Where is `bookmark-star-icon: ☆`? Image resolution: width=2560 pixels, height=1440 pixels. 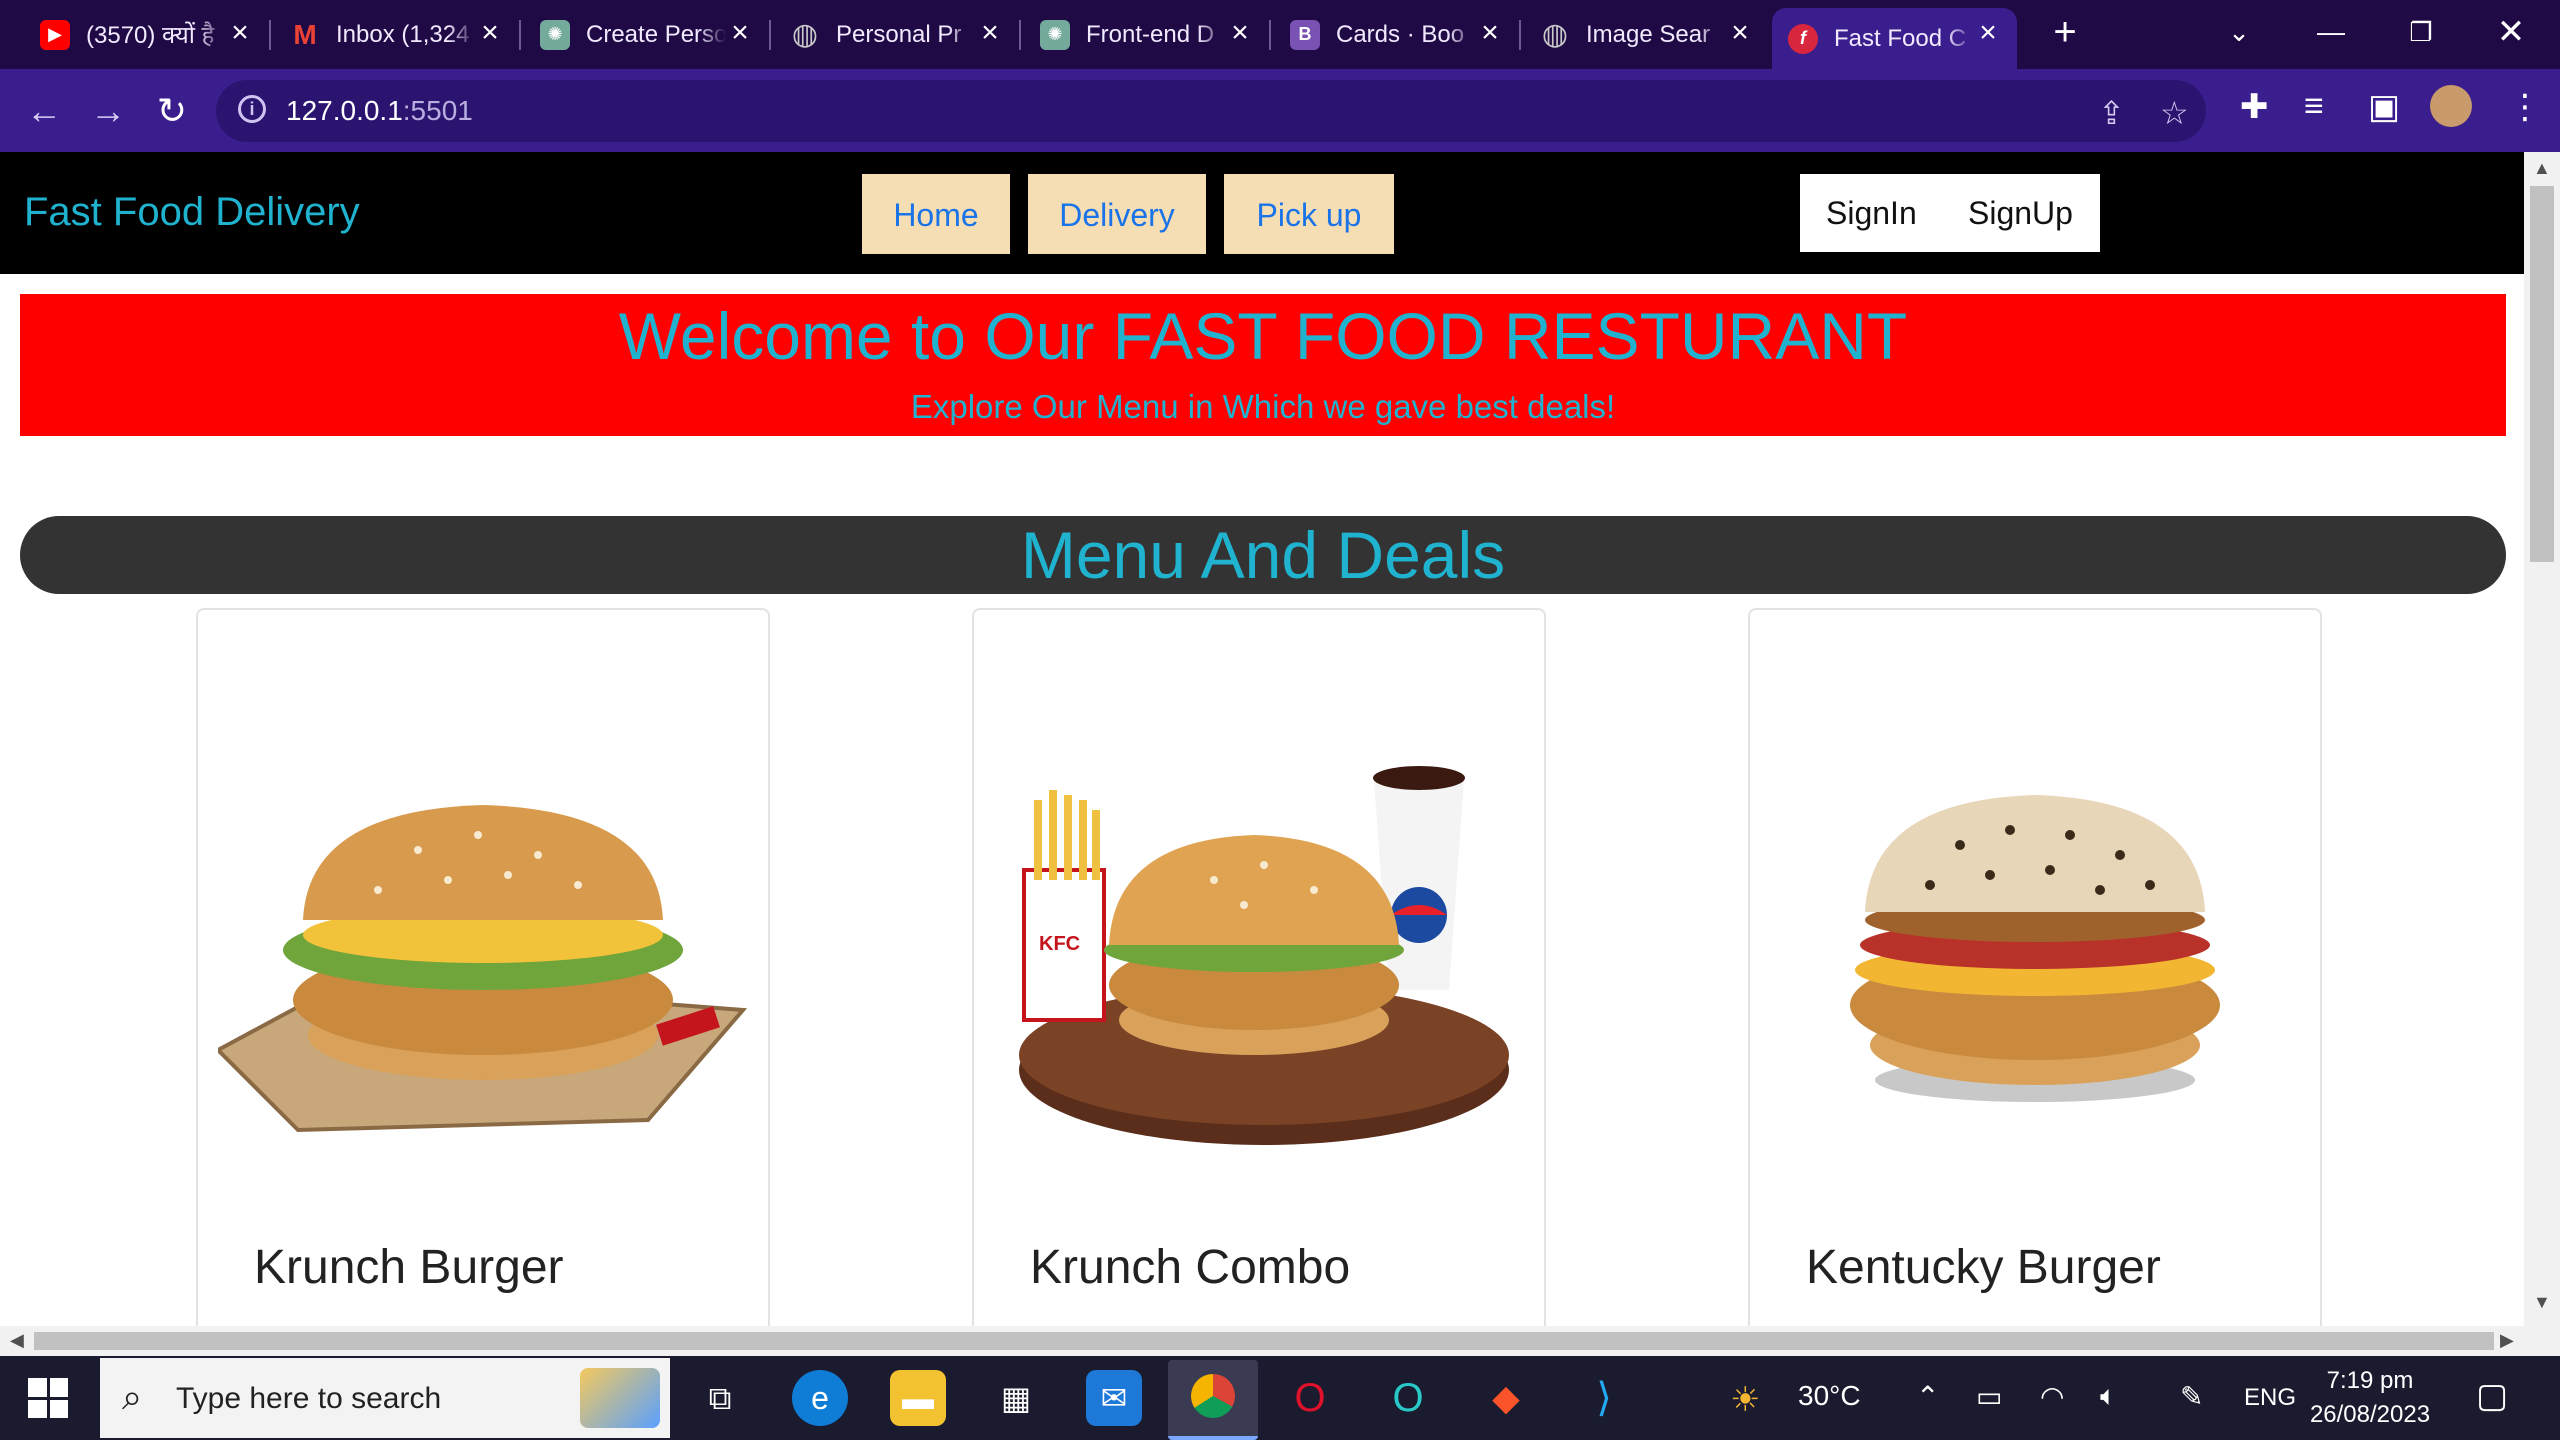 bookmark-star-icon: ☆ is located at coordinates (2174, 113).